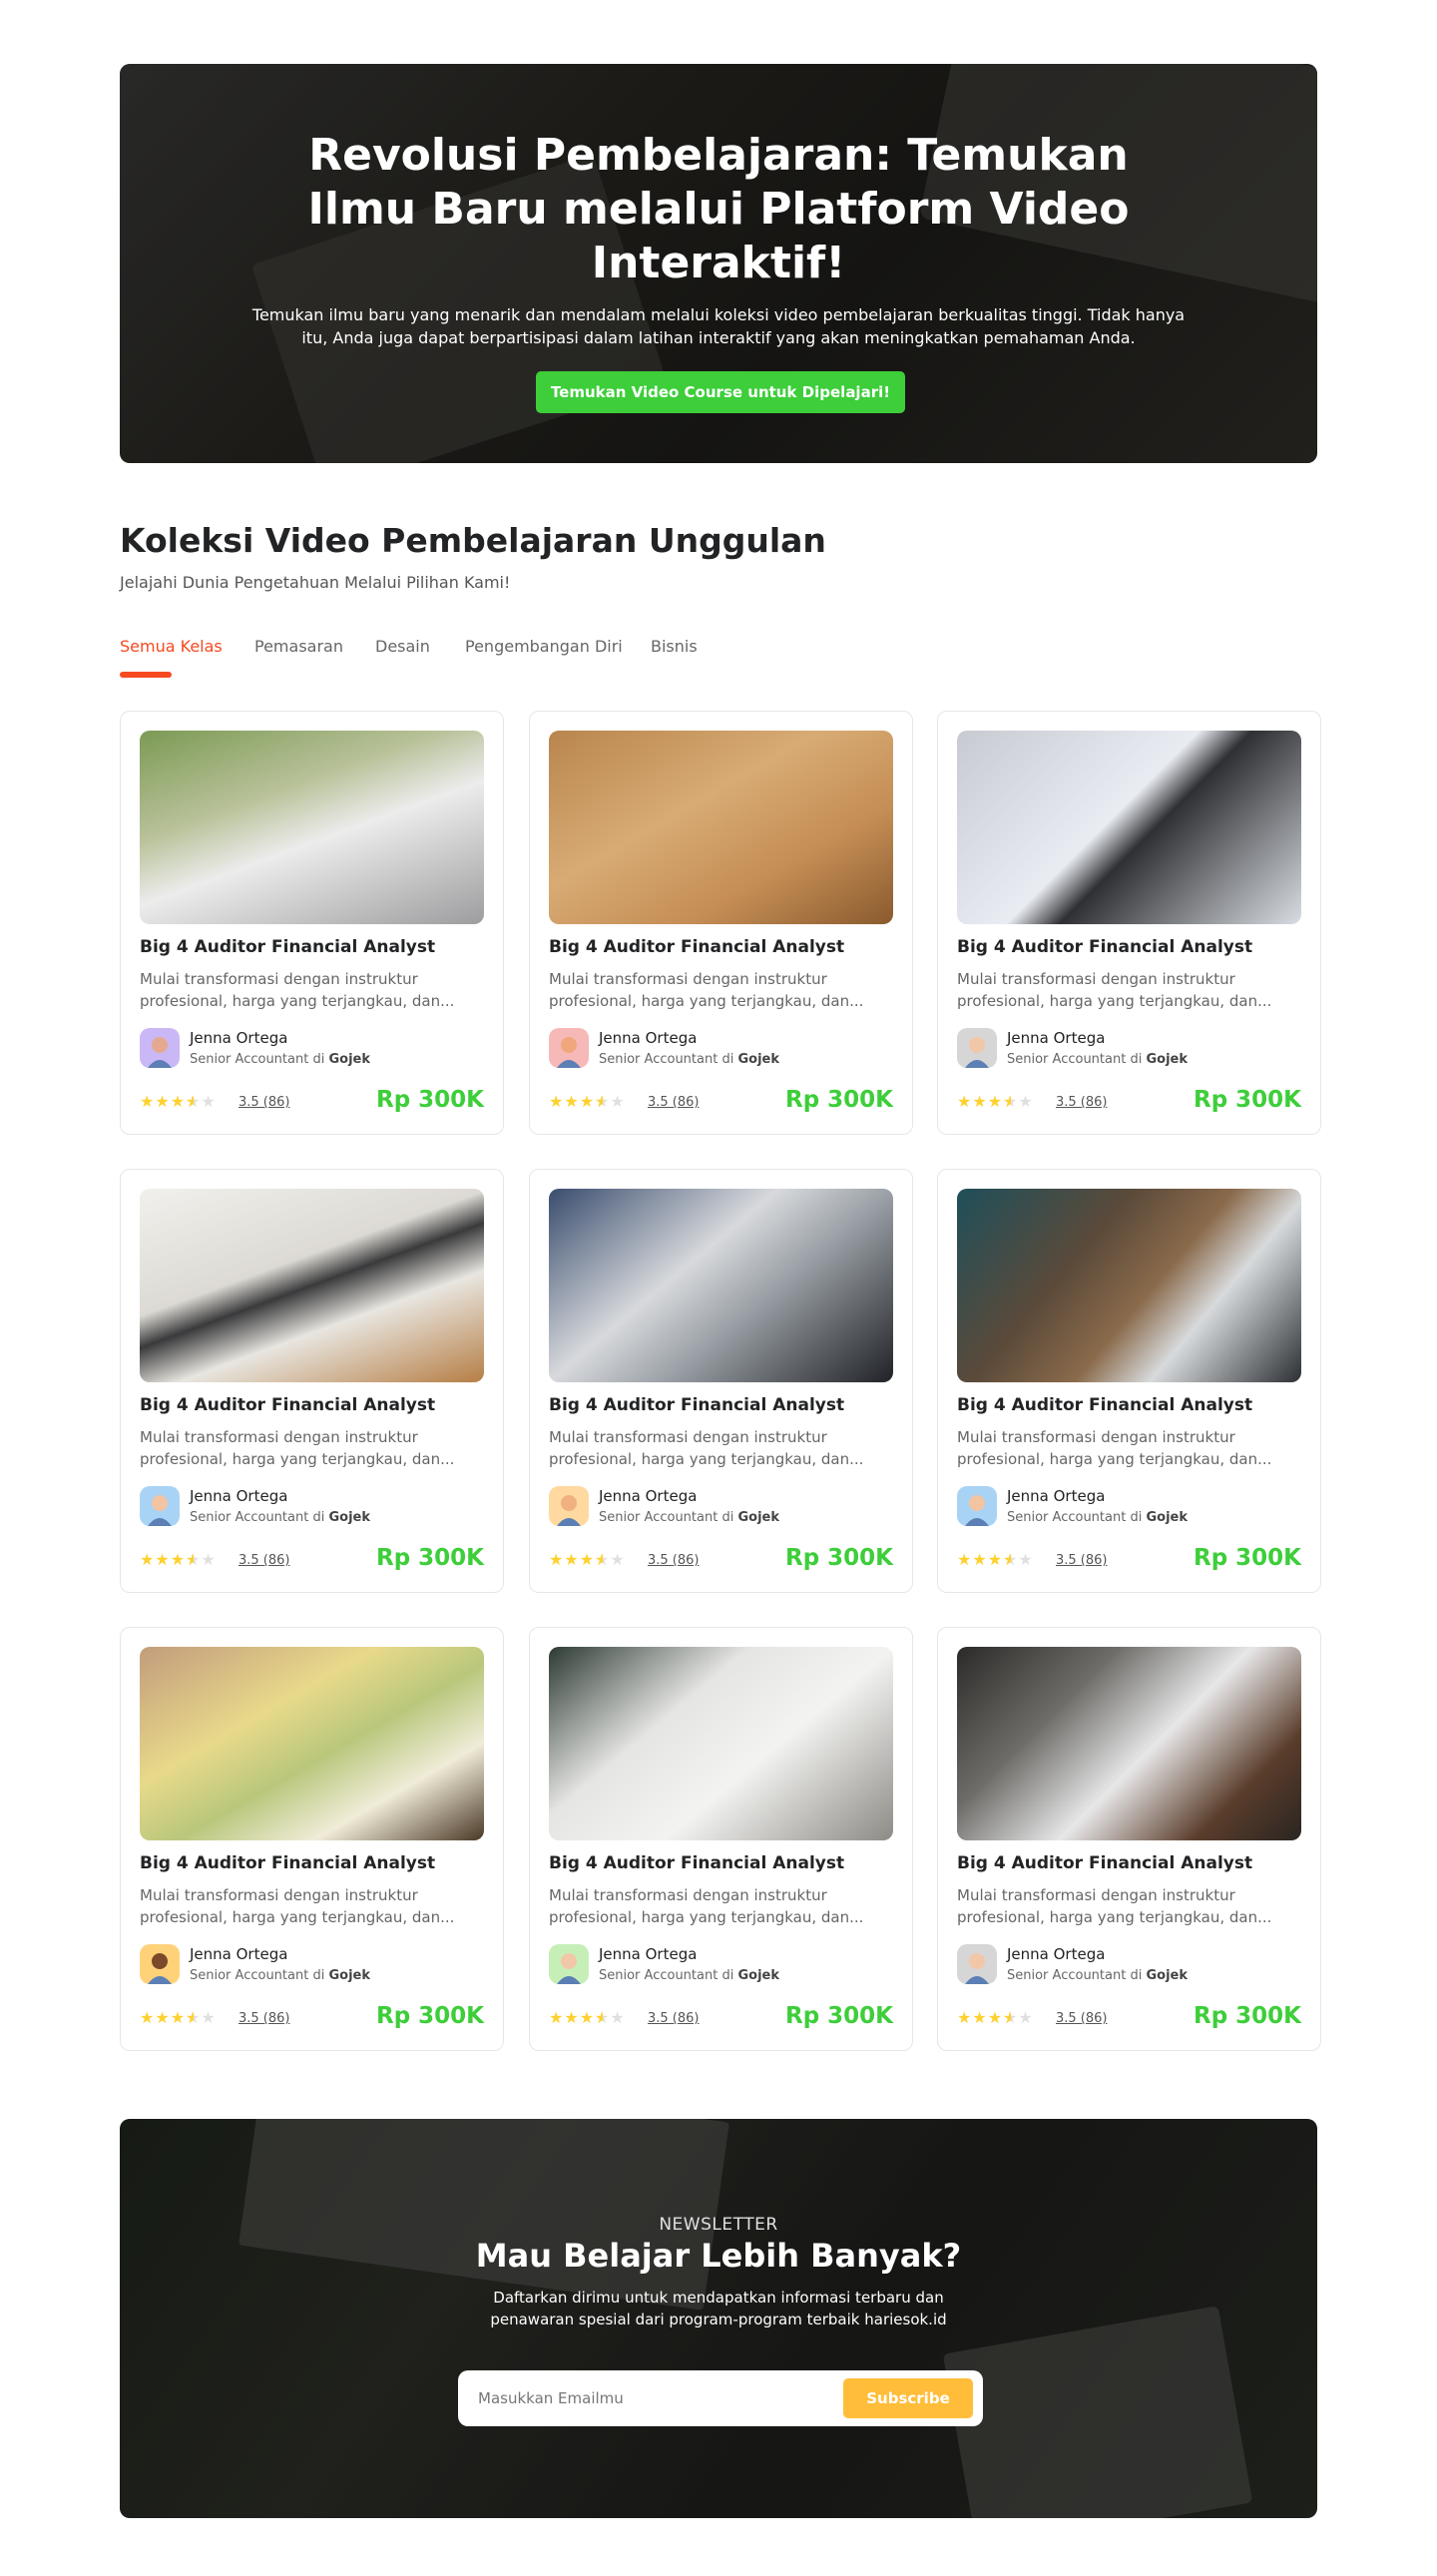 This screenshot has width=1437, height=2576. What do you see at coordinates (298, 646) in the screenshot?
I see `tab-pemasaran: Pemasaran` at bounding box center [298, 646].